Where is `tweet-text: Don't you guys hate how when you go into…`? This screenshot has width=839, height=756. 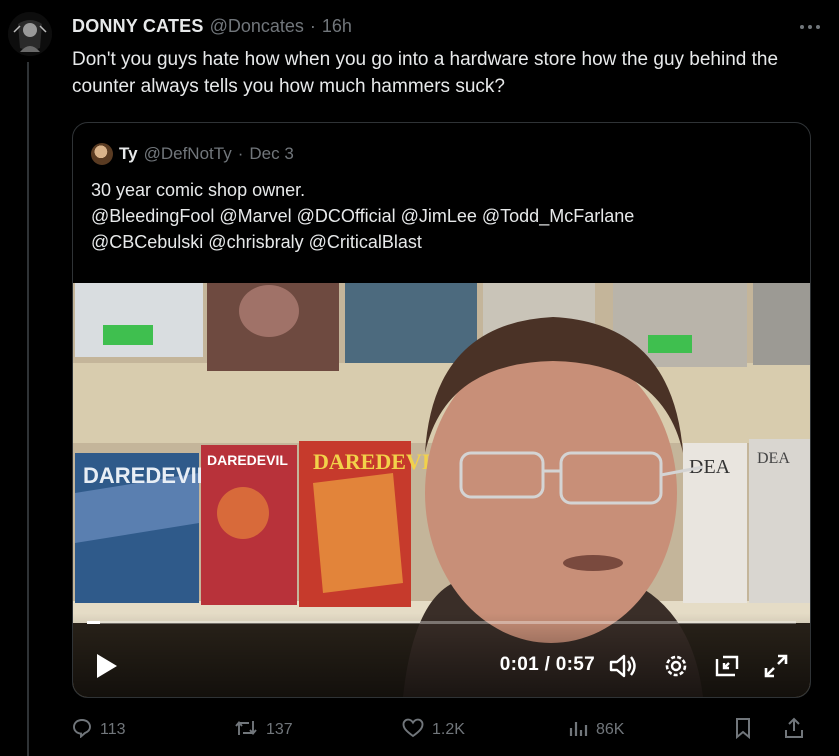 tweet-text: Don't you guys hate how when you go into… is located at coordinates (425, 73).